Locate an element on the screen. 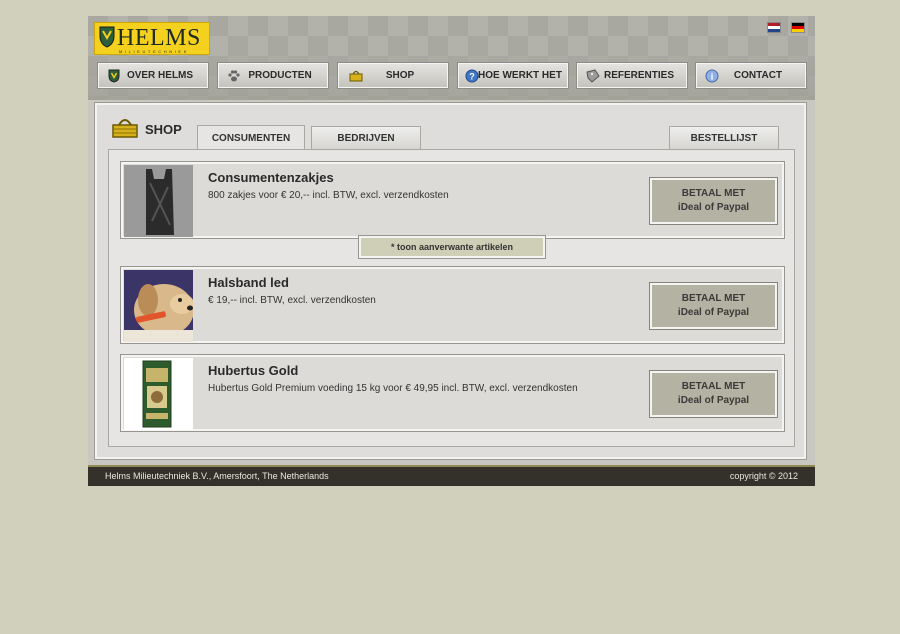 This screenshot has height=634, width=900. language-switcher is located at coordinates (786, 27).